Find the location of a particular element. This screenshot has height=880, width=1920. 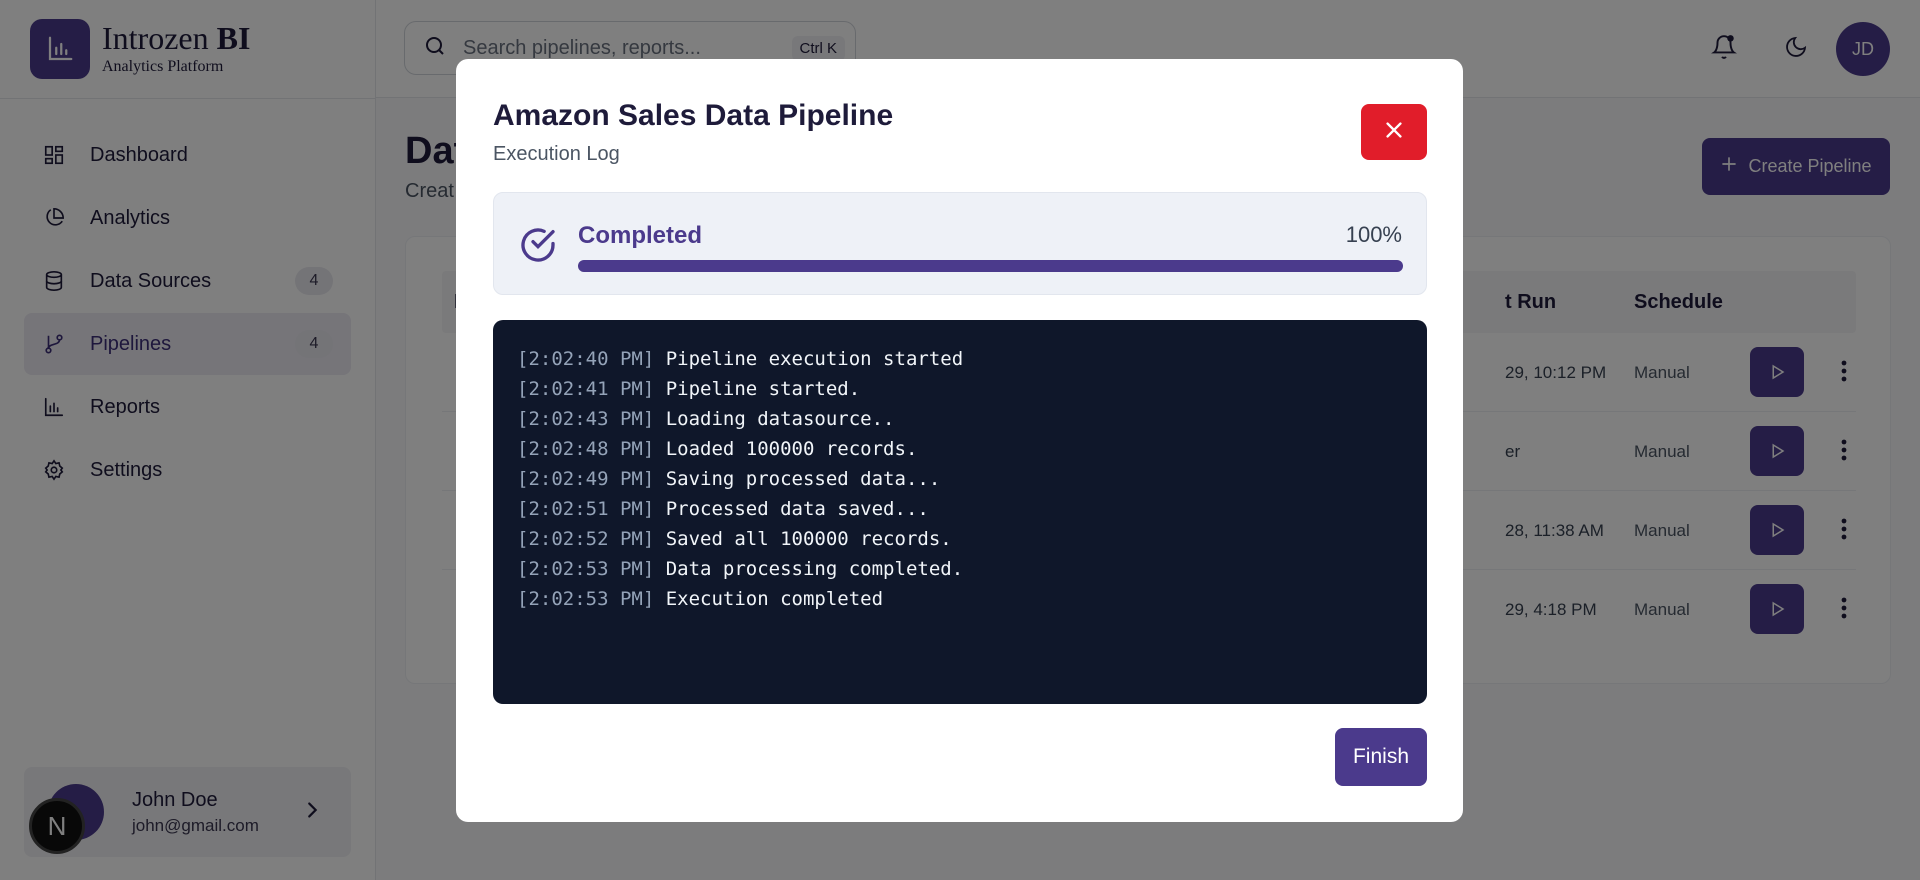

modal-title: Amazon Sales Data Pipeline is located at coordinates (693, 115).